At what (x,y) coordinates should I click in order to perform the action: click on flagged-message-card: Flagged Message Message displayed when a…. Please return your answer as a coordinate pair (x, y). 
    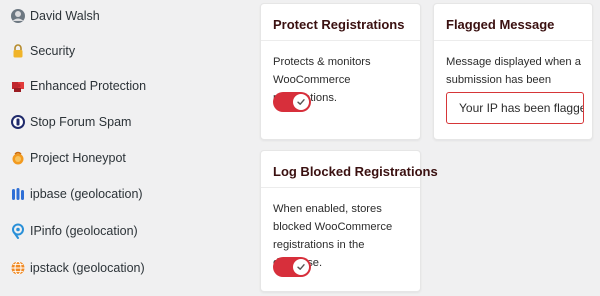
    Looking at the image, I should click on (513, 71).